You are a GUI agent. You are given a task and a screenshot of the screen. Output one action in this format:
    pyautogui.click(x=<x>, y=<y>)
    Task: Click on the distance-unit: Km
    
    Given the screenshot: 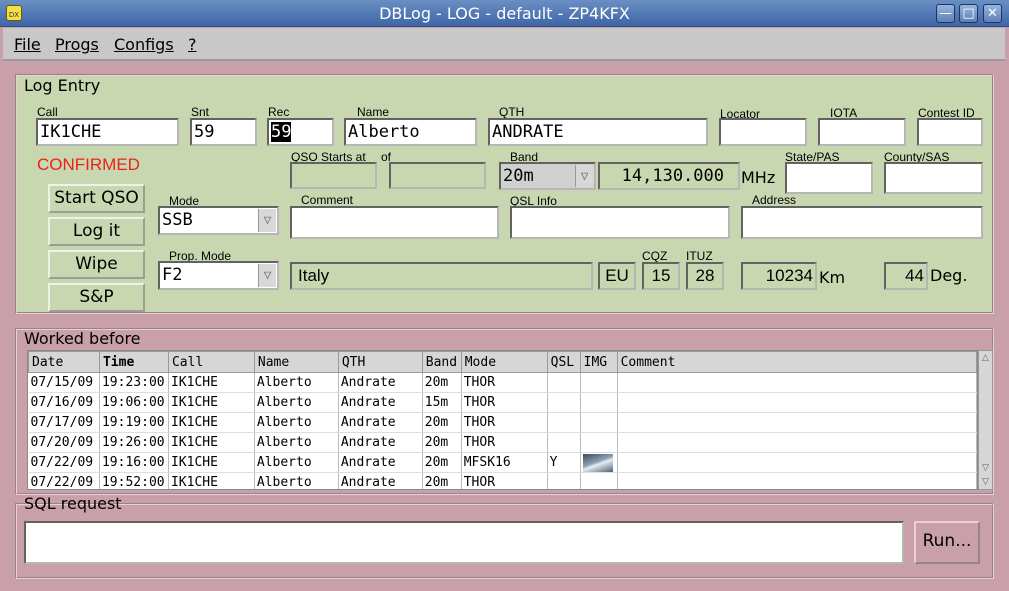 What is the action you would take?
    pyautogui.click(x=832, y=277)
    